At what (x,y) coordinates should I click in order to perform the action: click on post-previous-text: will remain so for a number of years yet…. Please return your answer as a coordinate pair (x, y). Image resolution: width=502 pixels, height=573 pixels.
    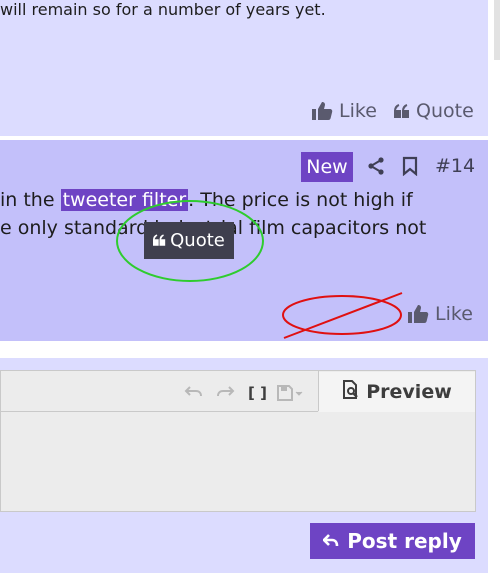
    Looking at the image, I should click on (163, 9).